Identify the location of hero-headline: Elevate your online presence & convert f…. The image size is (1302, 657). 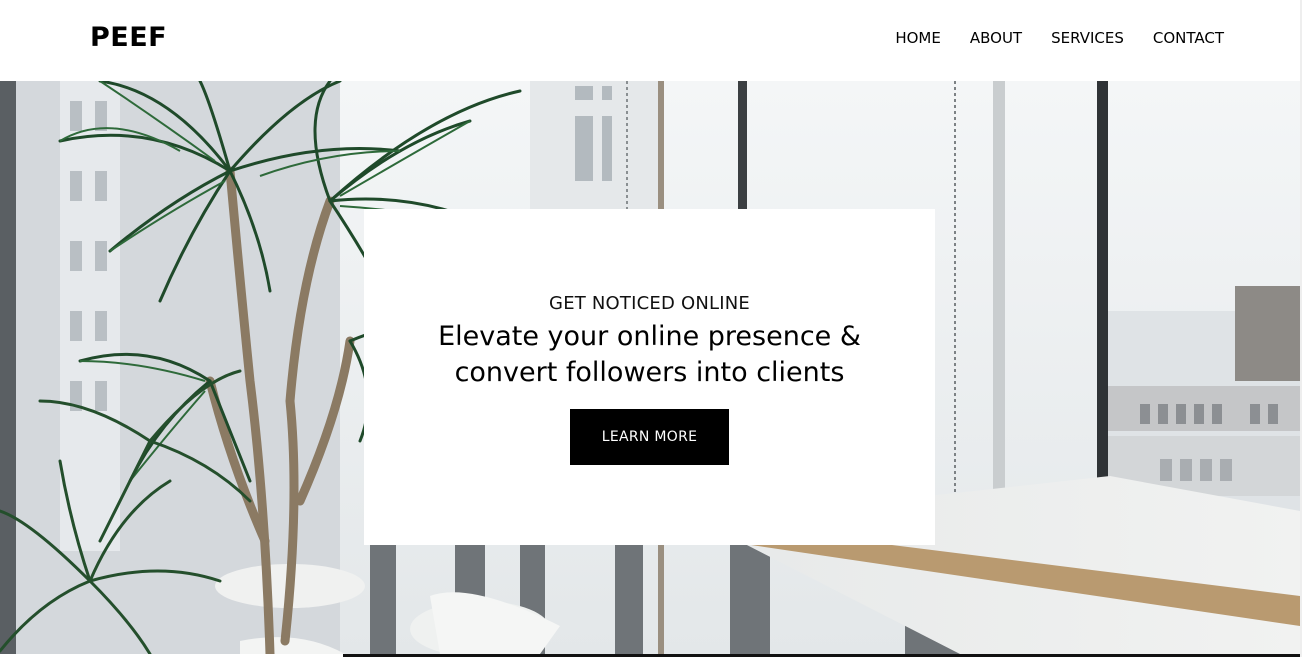
(649, 355).